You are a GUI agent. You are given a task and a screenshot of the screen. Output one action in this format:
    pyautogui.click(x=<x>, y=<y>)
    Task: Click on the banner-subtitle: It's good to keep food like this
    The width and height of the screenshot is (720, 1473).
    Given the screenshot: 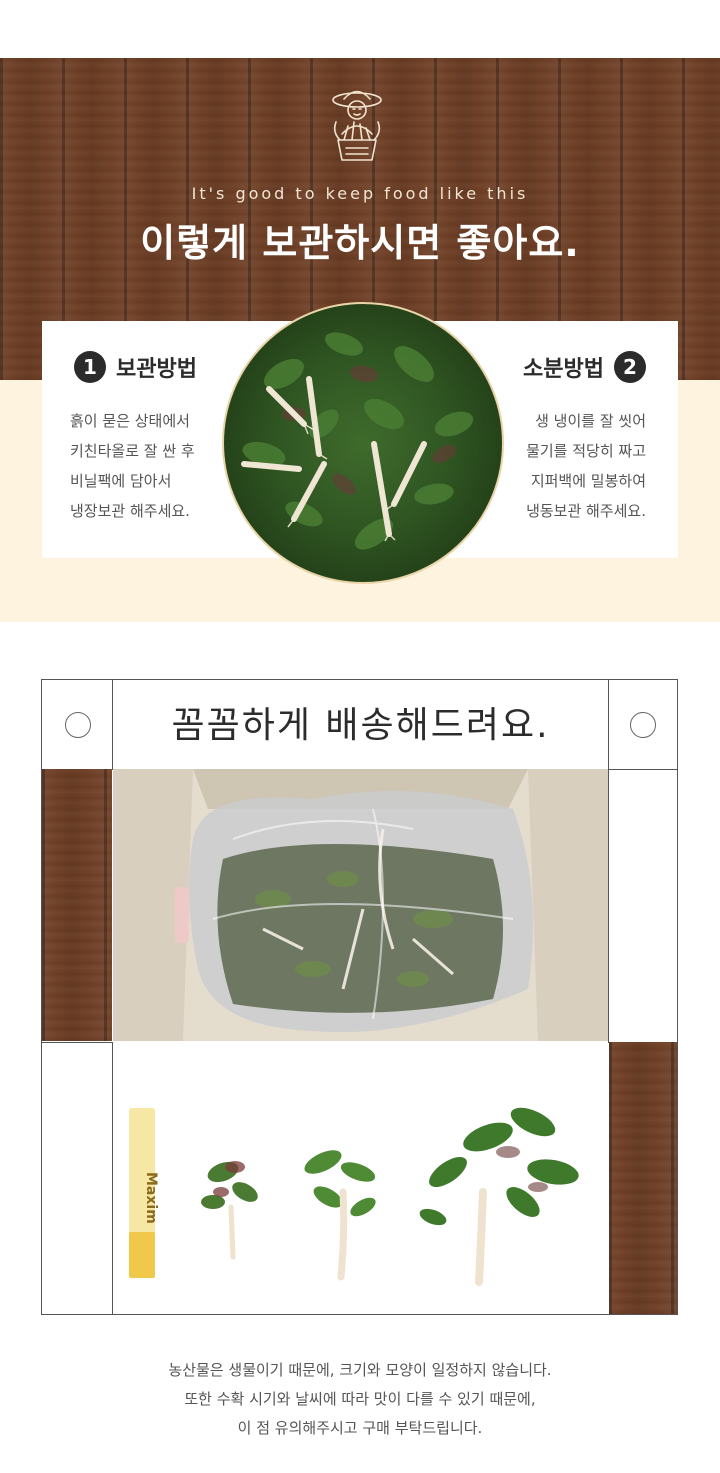 What is the action you would take?
    pyautogui.click(x=360, y=193)
    